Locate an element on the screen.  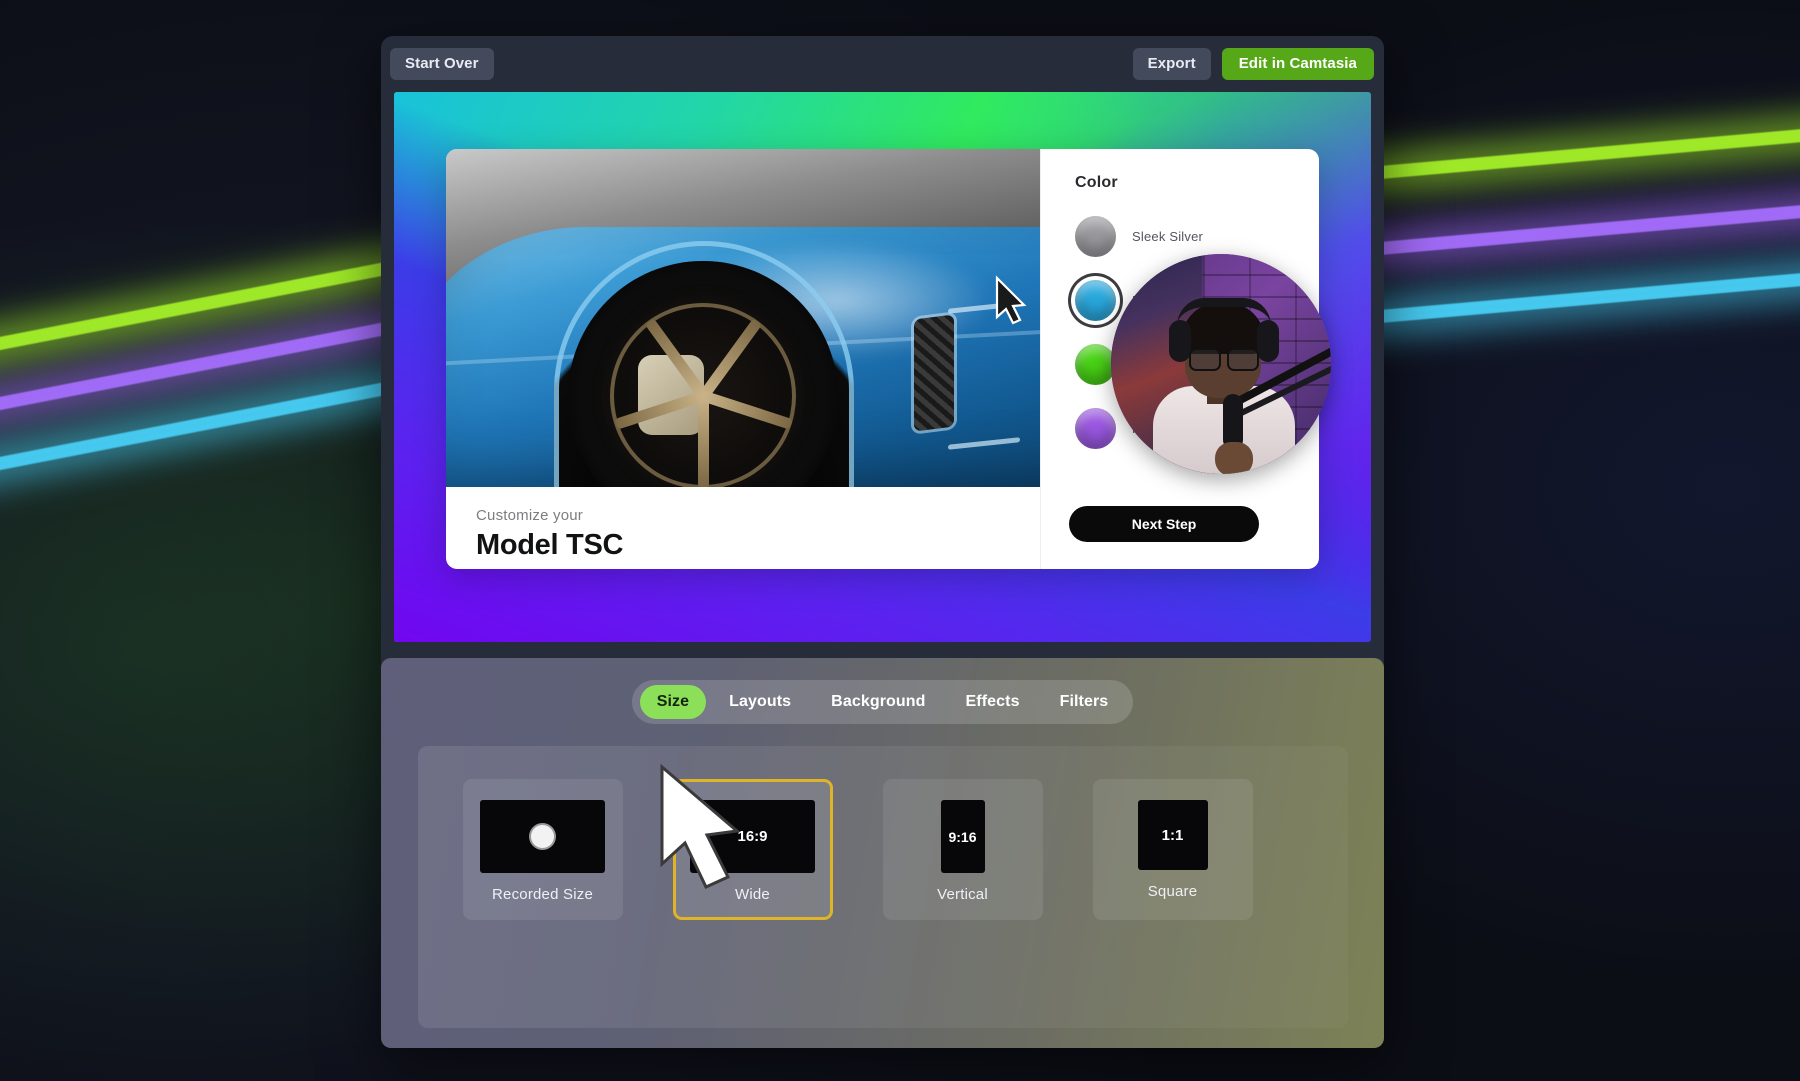
tab-effects: Effects is located at coordinates (993, 702).